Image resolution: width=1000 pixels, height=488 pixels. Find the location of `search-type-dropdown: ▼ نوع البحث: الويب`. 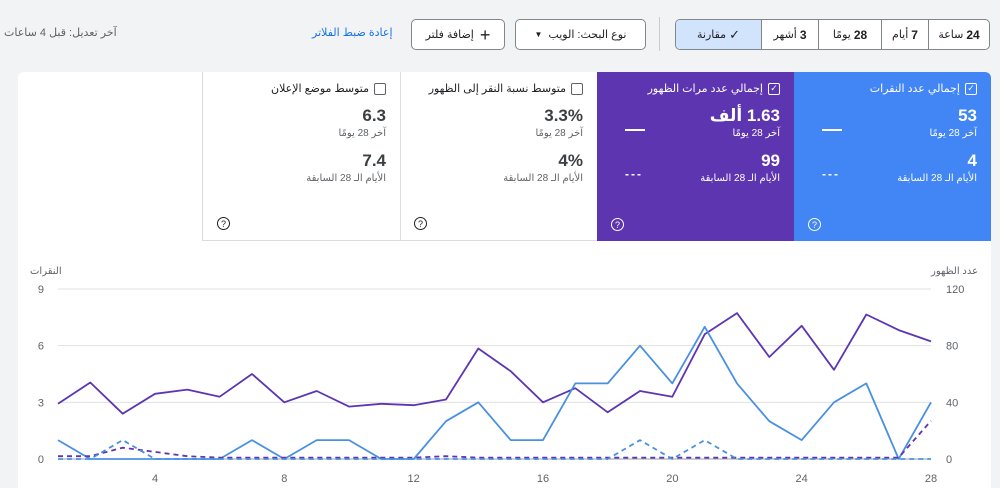

search-type-dropdown: ▼ نوع البحث: الويب is located at coordinates (580, 34).